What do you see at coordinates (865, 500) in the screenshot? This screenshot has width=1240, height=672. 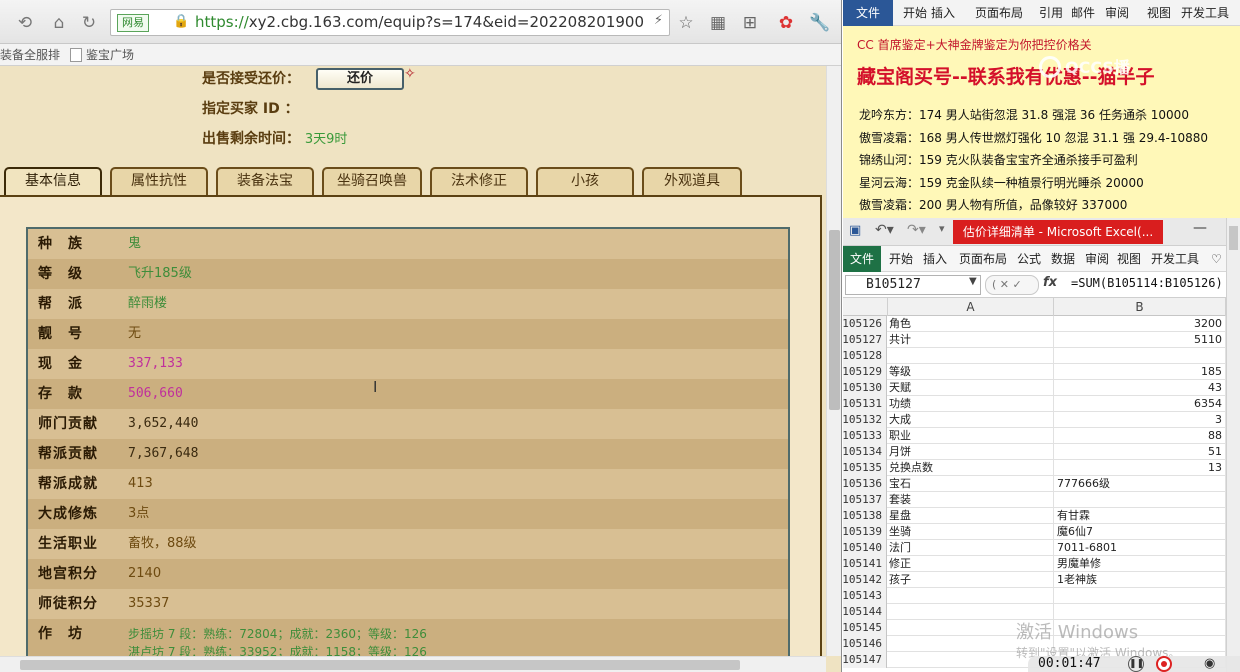 I see `row-header: 105137` at bounding box center [865, 500].